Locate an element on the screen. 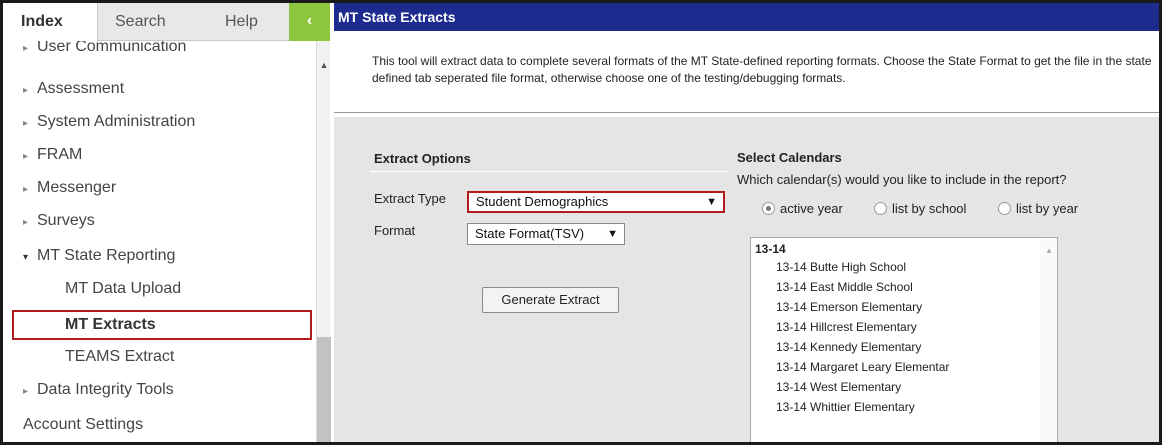  extract-type-value: Student Demographics is located at coordinates (542, 201).